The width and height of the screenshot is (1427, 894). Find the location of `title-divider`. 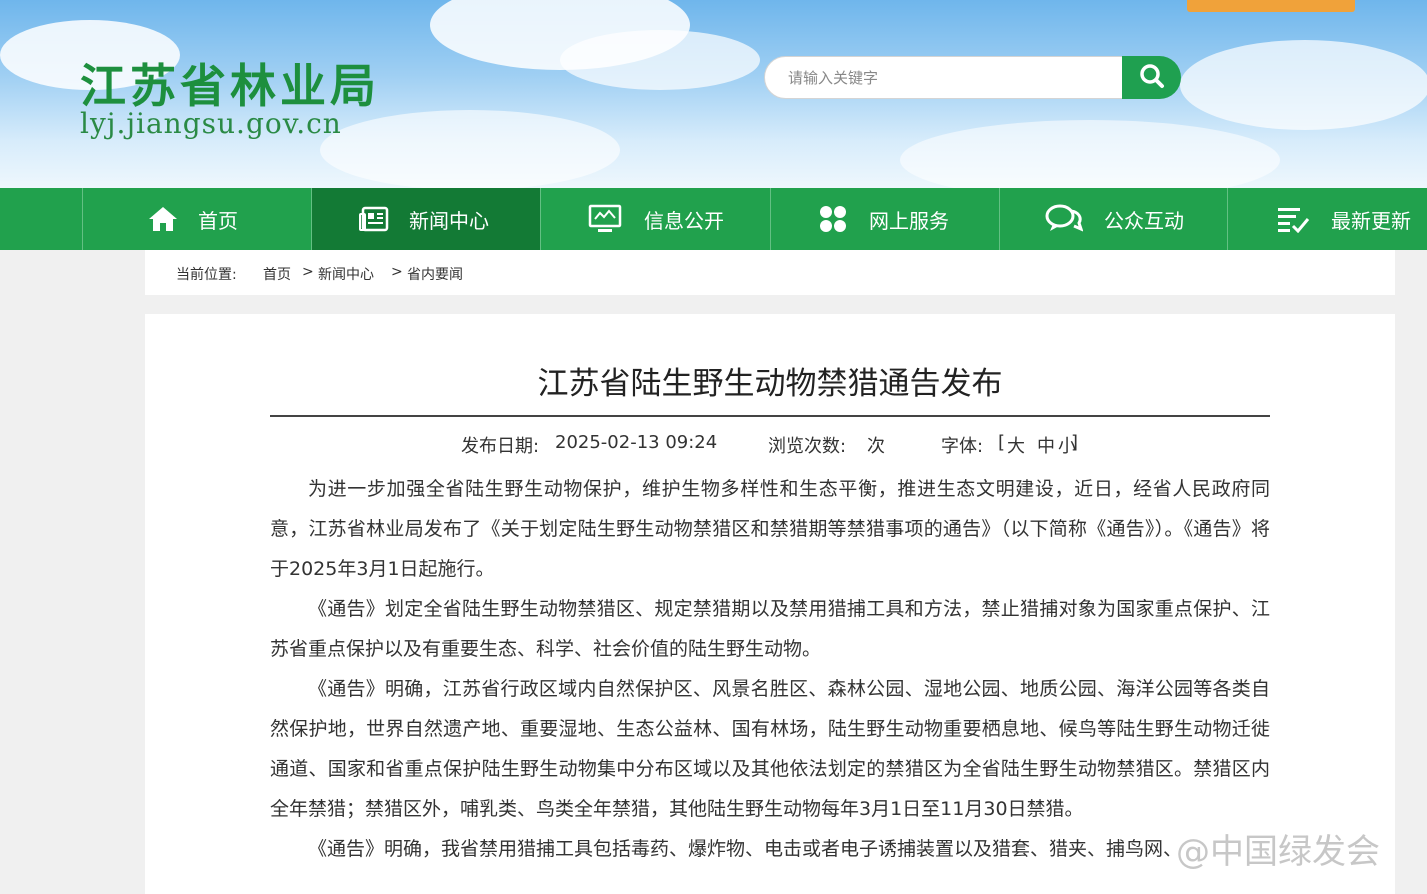

title-divider is located at coordinates (770, 416).